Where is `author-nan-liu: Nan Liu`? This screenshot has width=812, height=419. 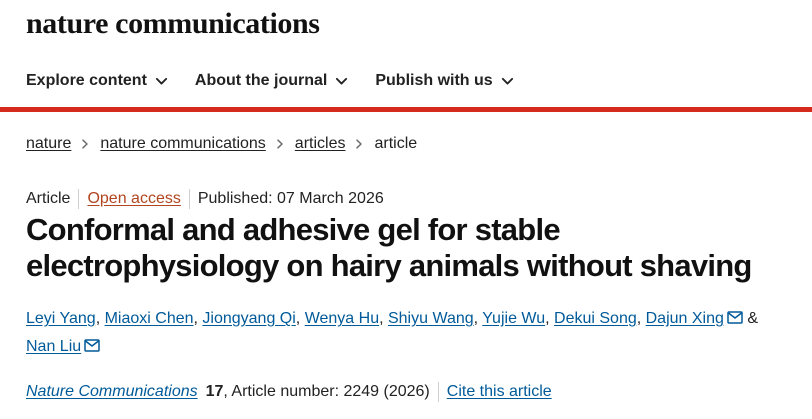 author-nan-liu: Nan Liu is located at coordinates (53, 346).